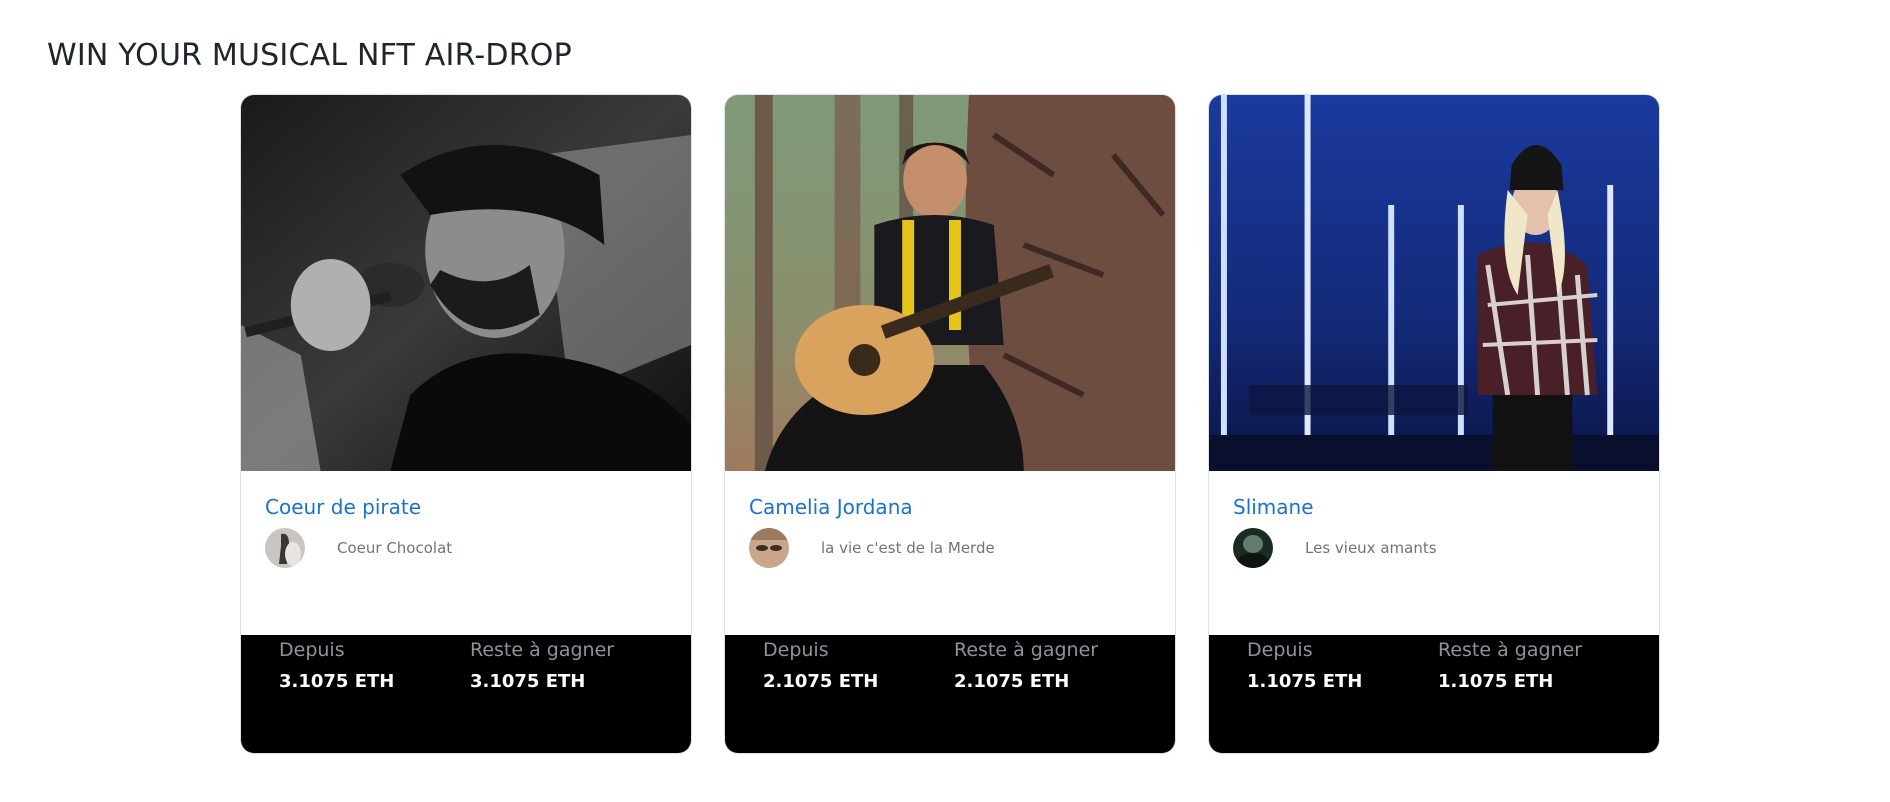  What do you see at coordinates (1049, 694) in the screenshot?
I see `stat-reste: Reste à gagner 2.1075 ETH` at bounding box center [1049, 694].